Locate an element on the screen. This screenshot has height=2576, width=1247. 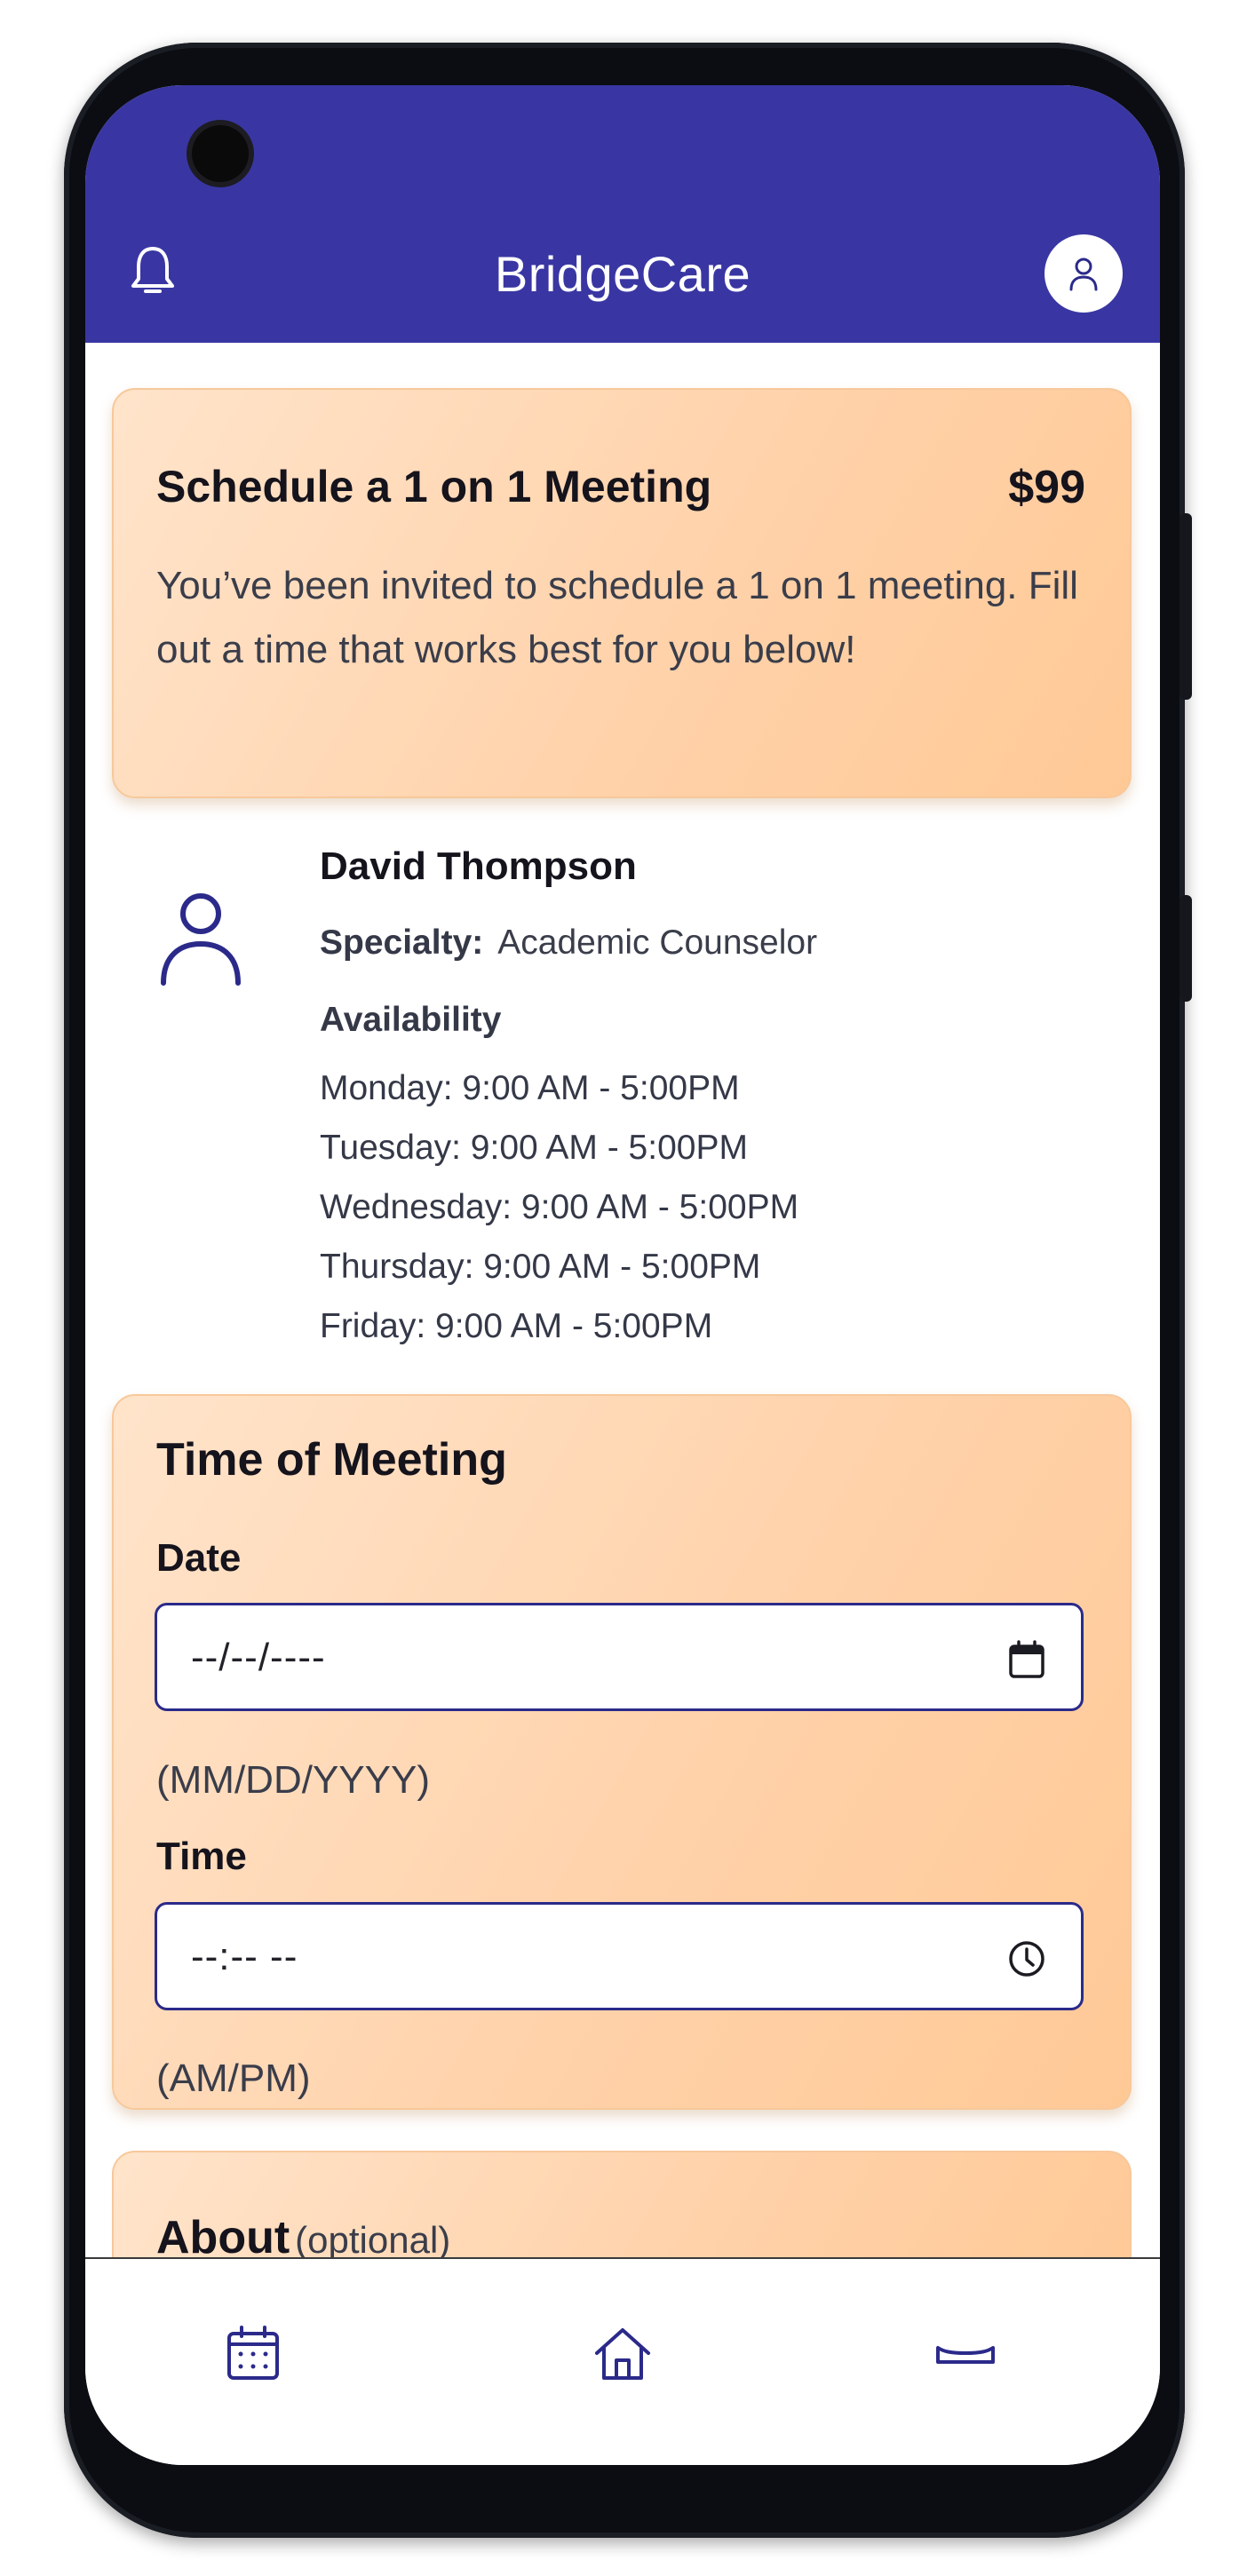
availability-label: Availability is located at coordinates (411, 1020).